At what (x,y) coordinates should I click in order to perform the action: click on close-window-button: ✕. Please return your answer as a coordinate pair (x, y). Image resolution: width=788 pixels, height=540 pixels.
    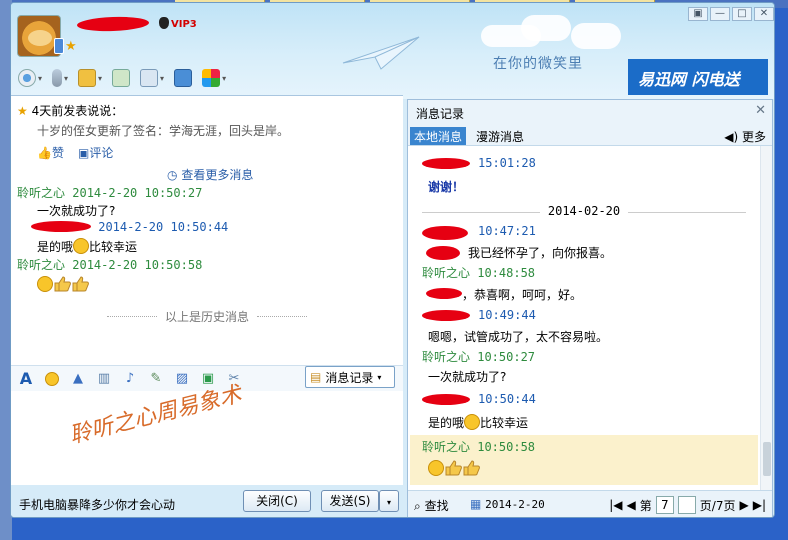
    Looking at the image, I should click on (764, 14).